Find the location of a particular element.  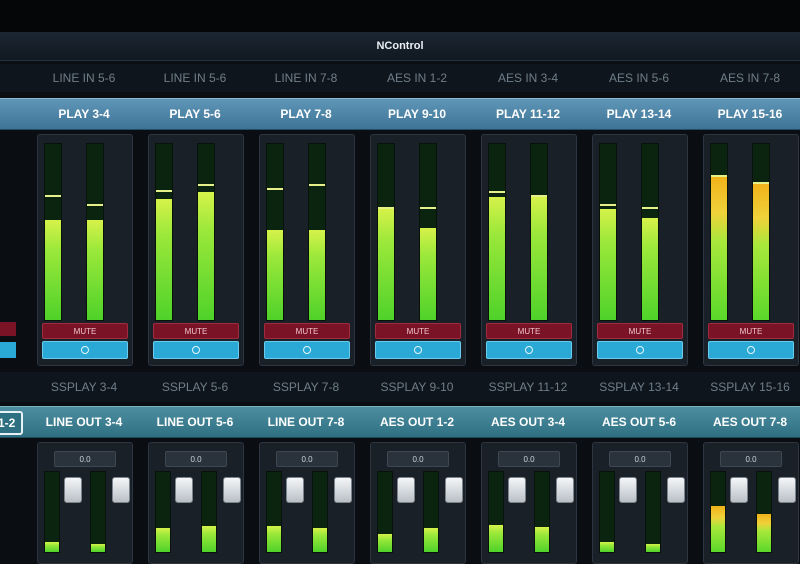

input-source-edge: 2 is located at coordinates (3, 78).